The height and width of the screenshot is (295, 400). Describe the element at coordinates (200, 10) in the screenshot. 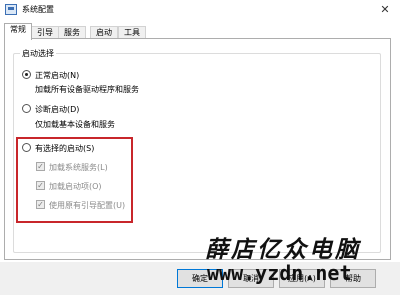

I see `title-bar: 系统配置 ✕` at that location.